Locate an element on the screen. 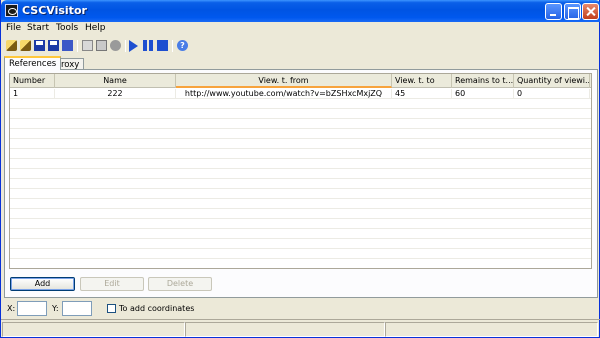  close-button is located at coordinates (590, 11).